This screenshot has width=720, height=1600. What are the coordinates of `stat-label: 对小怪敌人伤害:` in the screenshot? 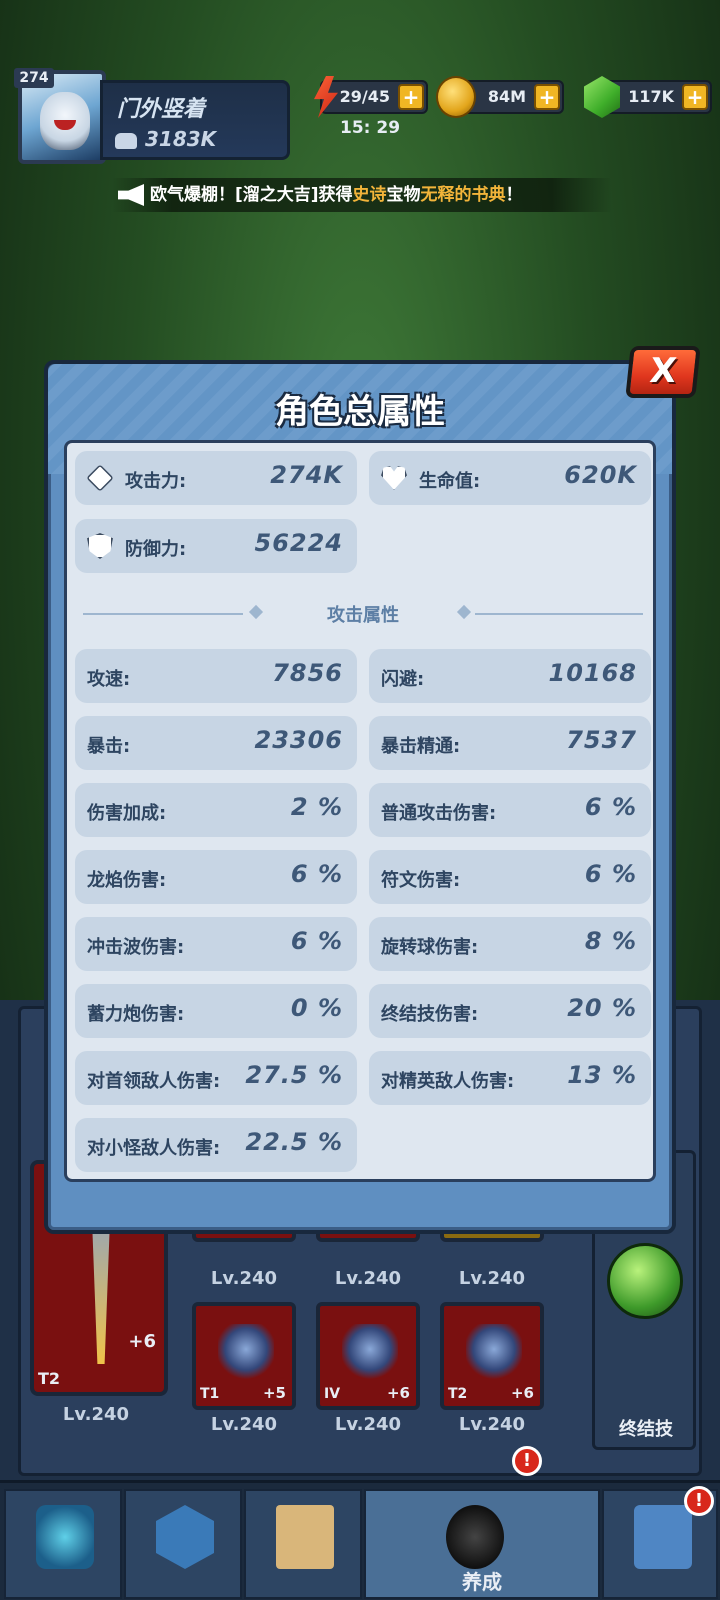 It's located at (154, 1148).